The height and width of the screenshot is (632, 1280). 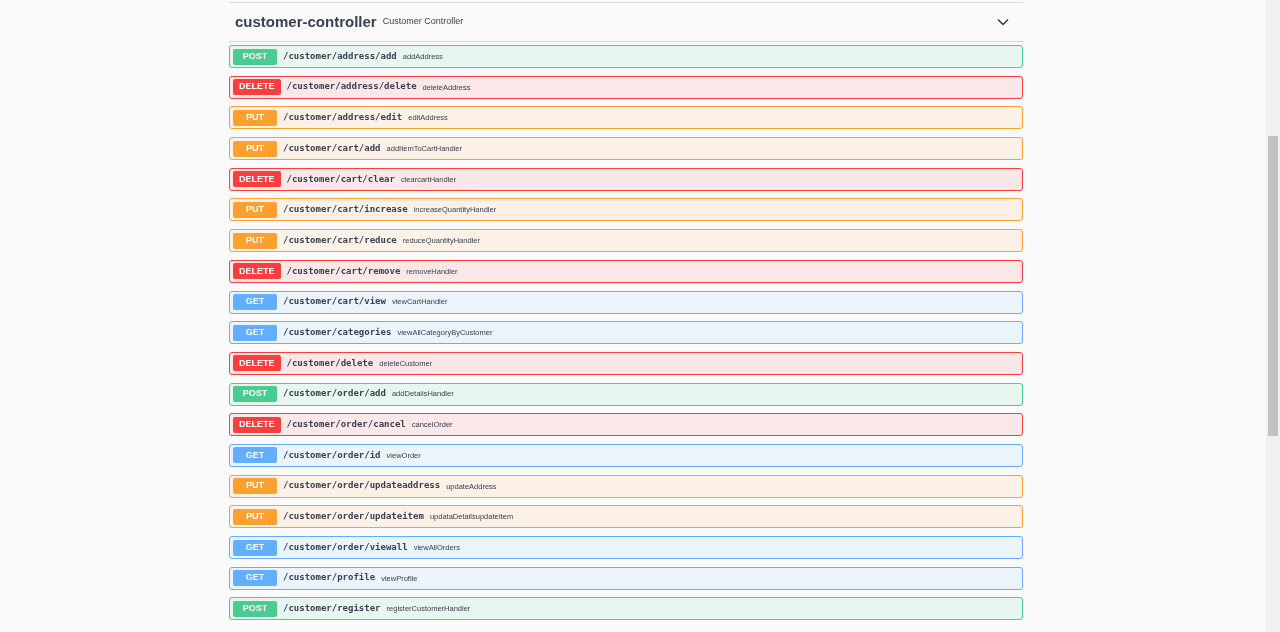 What do you see at coordinates (362, 486) in the screenshot?
I see `endpoint-path: /customer/order/updateaddress` at bounding box center [362, 486].